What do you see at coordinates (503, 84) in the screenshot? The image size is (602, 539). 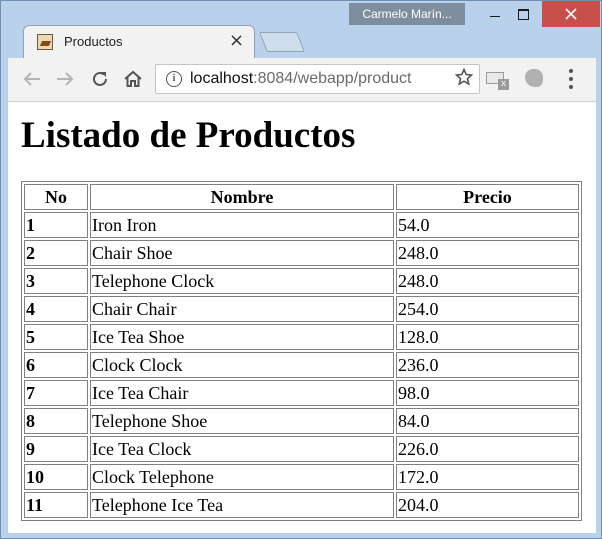 I see `extension-badge-icon: x` at bounding box center [503, 84].